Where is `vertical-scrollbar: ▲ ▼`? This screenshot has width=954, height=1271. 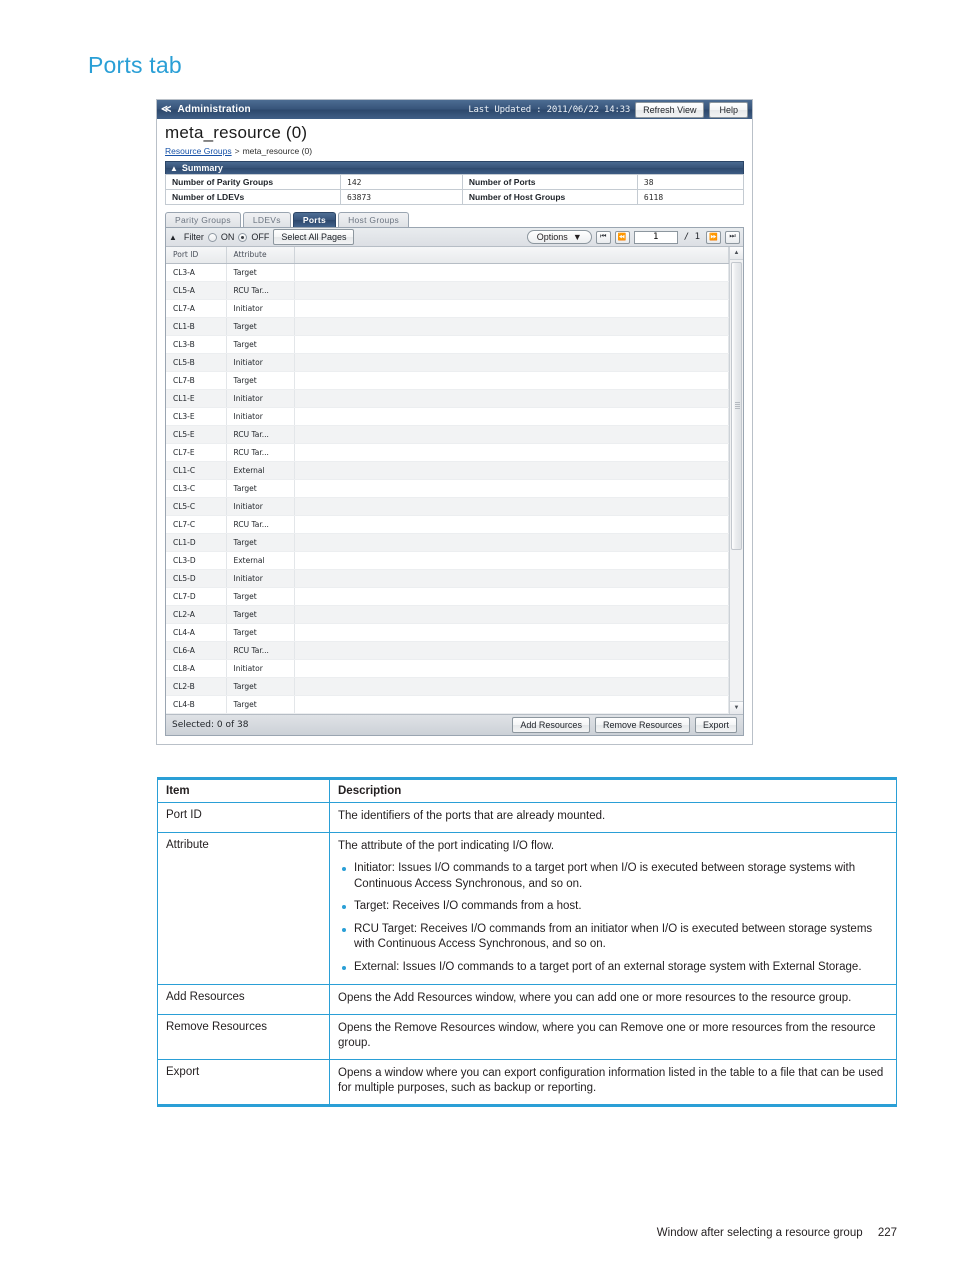
vertical-scrollbar: ▲ ▼ is located at coordinates (736, 480).